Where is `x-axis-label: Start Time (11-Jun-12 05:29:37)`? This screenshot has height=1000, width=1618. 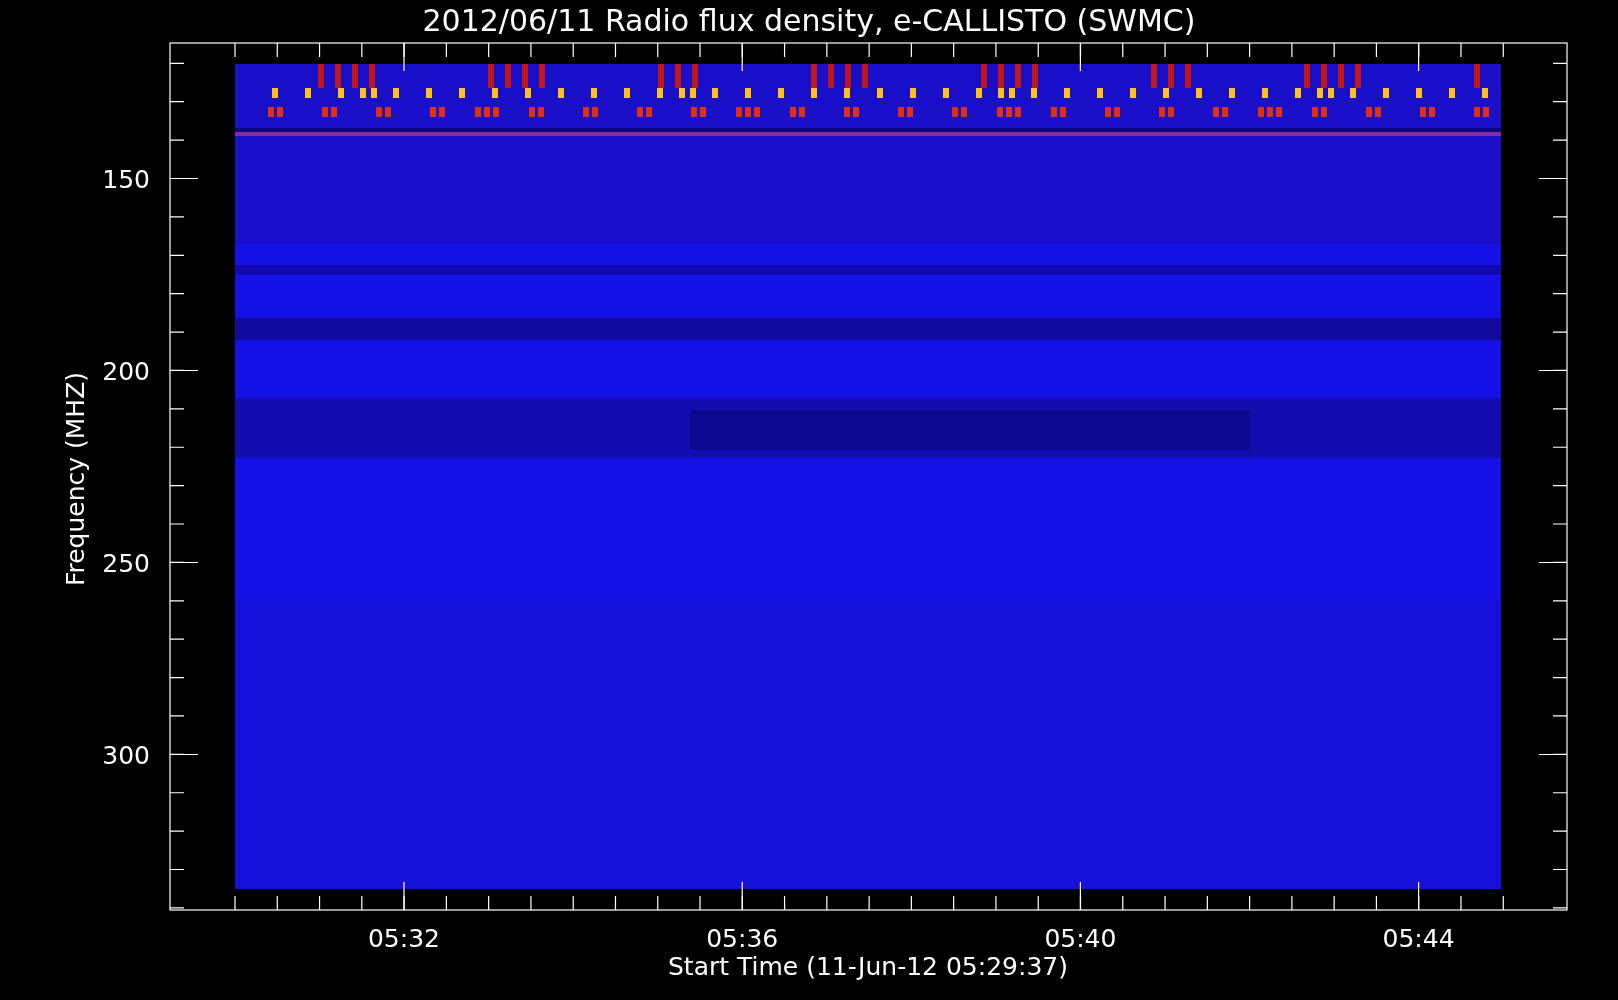 x-axis-label: Start Time (11-Jun-12 05:29:37) is located at coordinates (868, 966).